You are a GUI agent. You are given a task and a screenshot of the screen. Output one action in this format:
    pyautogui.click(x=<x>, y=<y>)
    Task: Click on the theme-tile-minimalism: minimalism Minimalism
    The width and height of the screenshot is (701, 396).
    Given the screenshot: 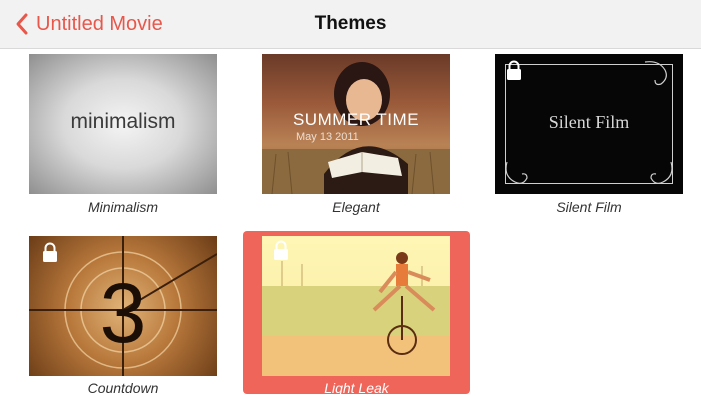 What is the action you would take?
    pyautogui.click(x=123, y=134)
    